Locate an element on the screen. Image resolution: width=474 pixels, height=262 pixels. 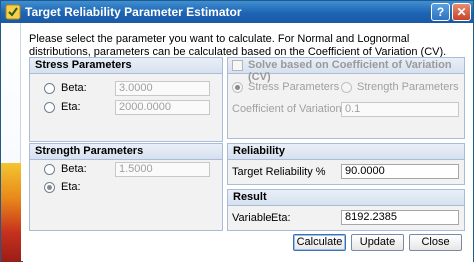
result-group: Result Variable Eta: 8192.2385 is located at coordinates (346, 210).